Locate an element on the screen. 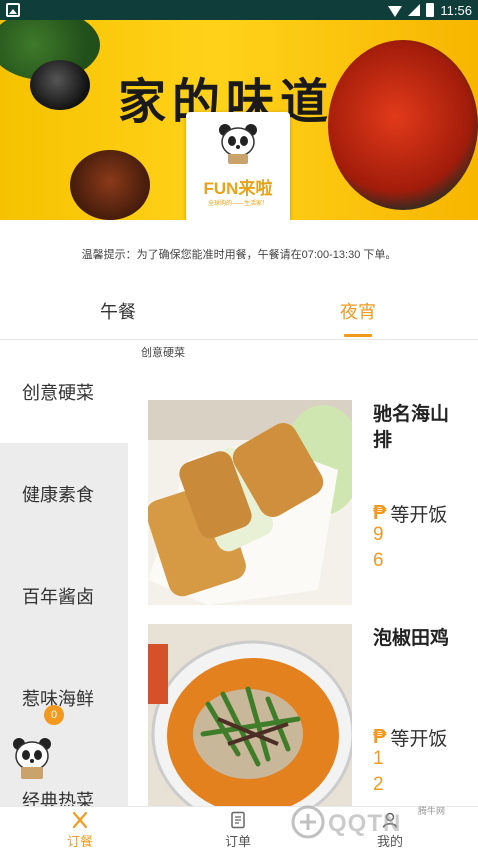 The image size is (478, 851). tab-late-night-label: 夜宵 is located at coordinates (358, 312).